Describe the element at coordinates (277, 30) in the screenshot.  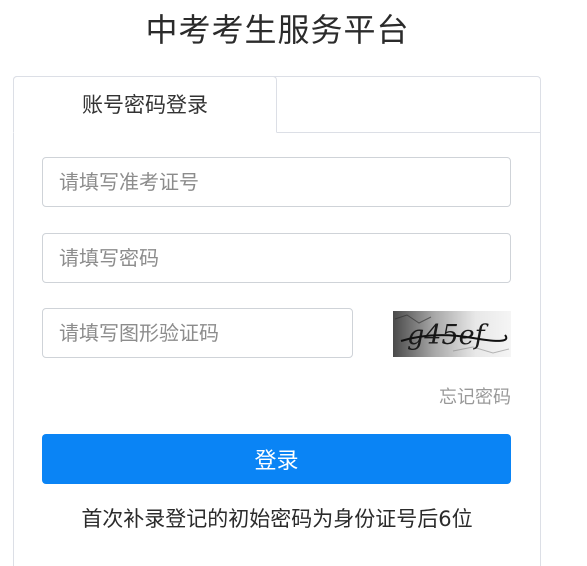
I see `page-title: 中考考生服务平台` at that location.